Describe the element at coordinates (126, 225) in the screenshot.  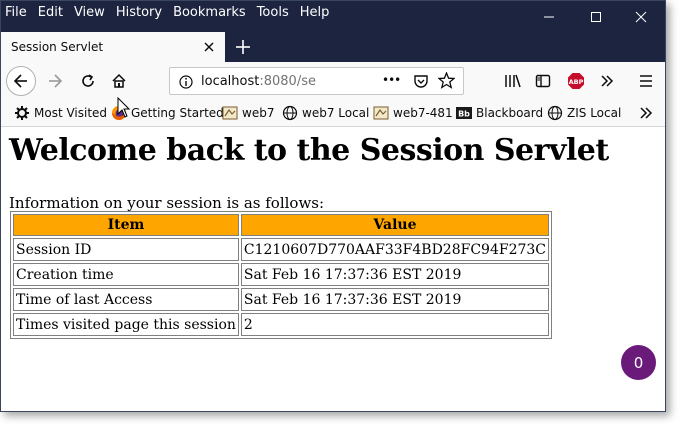
I see `column-header-item: Item` at that location.